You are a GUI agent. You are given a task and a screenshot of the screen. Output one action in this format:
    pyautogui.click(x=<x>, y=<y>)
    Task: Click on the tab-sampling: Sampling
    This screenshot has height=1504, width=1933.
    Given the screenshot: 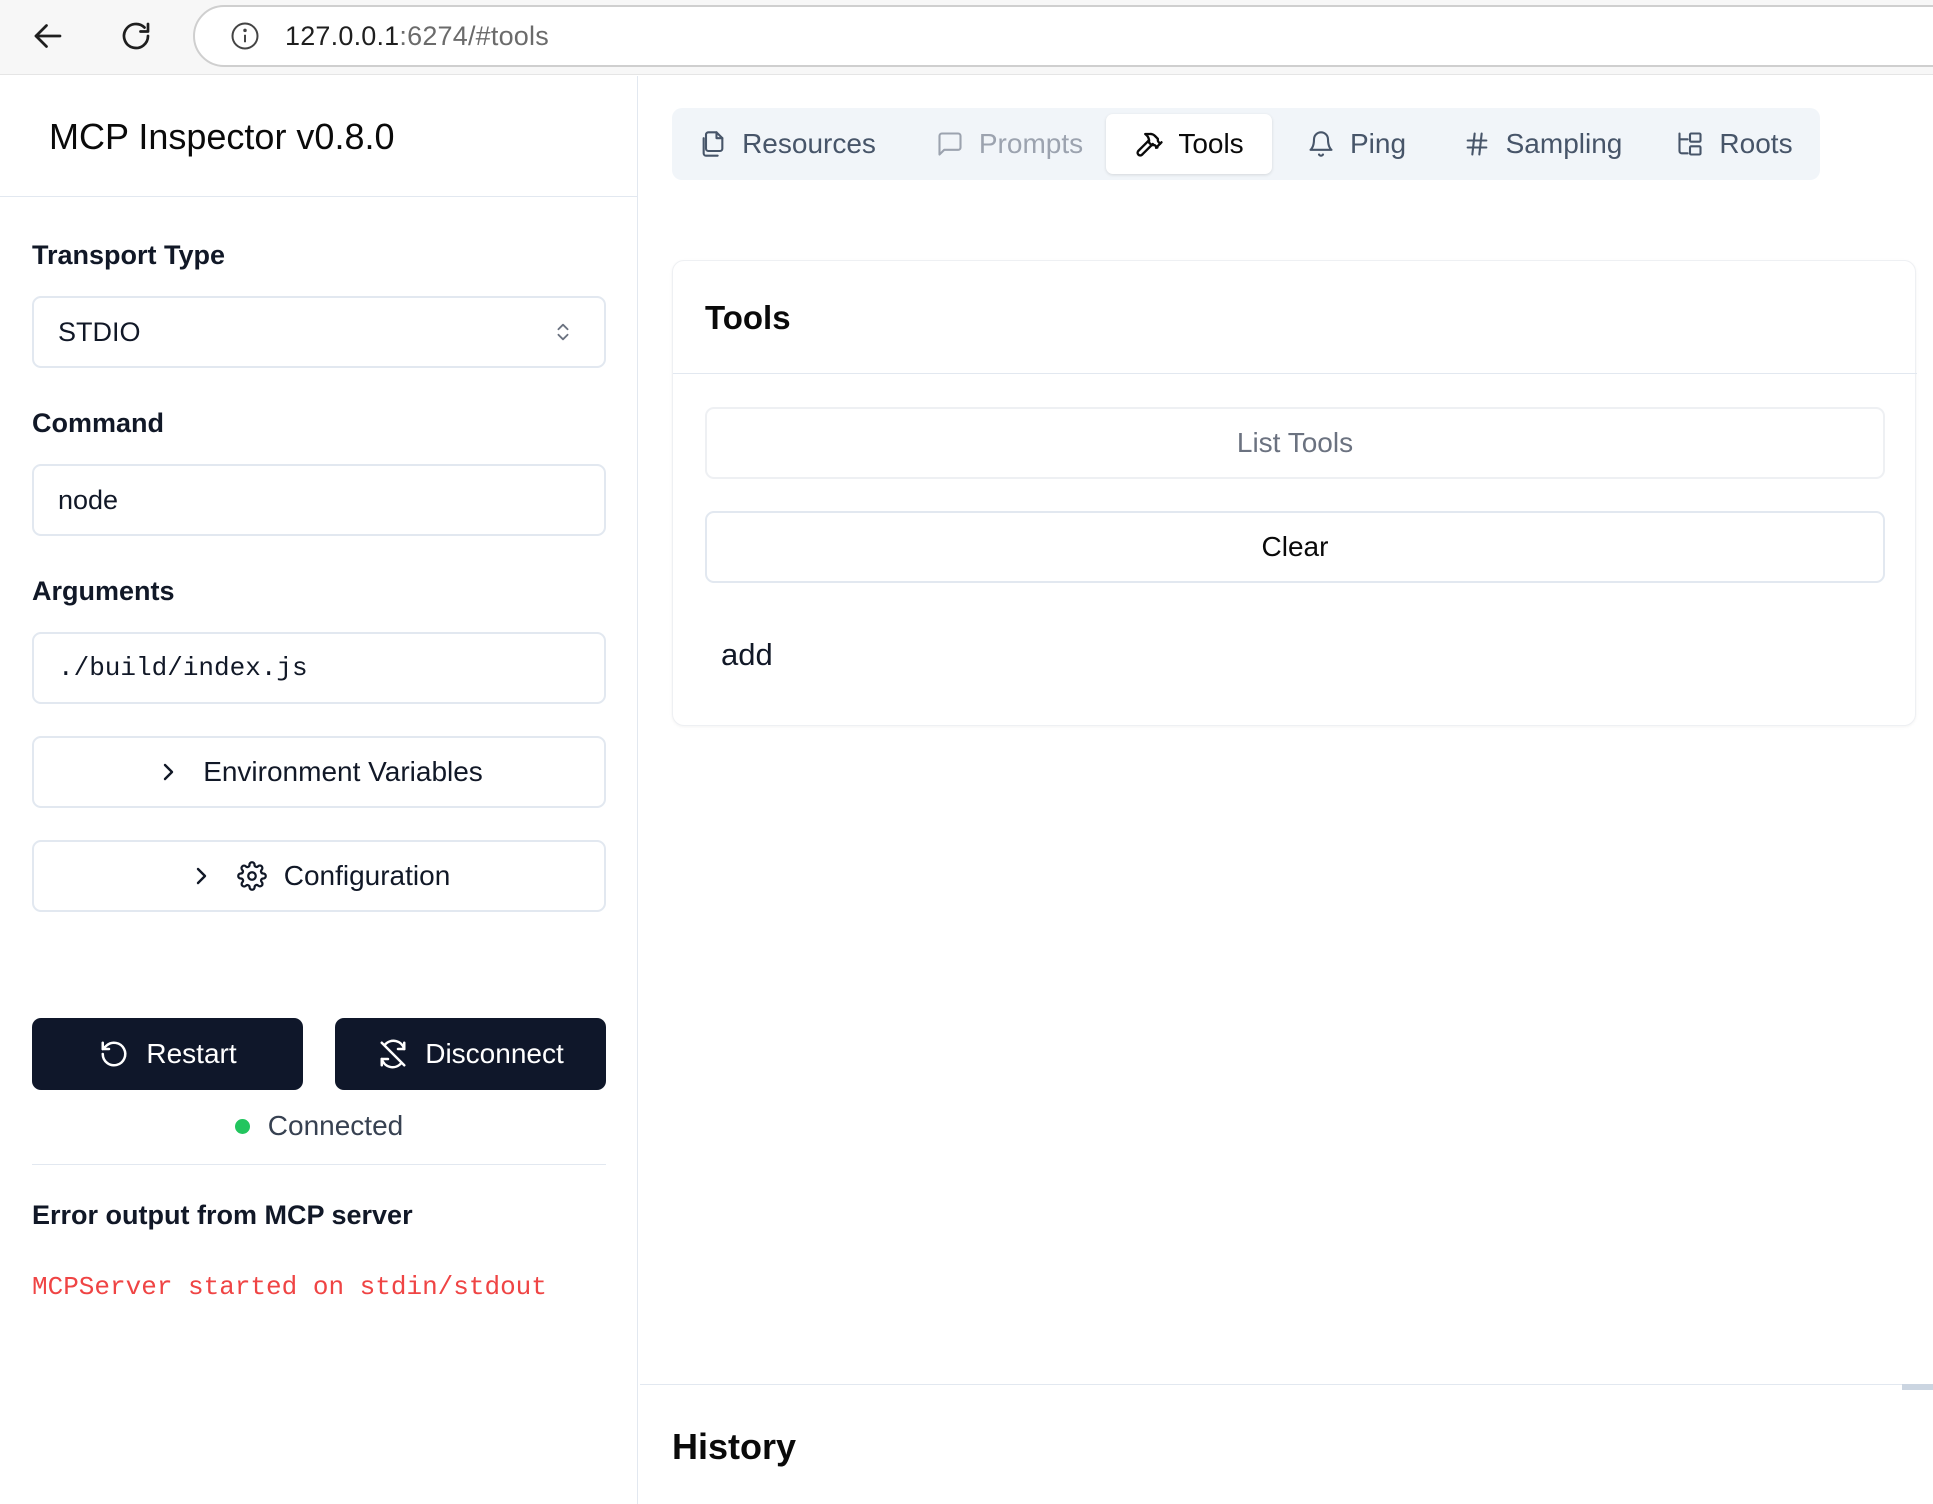 What is the action you would take?
    pyautogui.click(x=1542, y=144)
    